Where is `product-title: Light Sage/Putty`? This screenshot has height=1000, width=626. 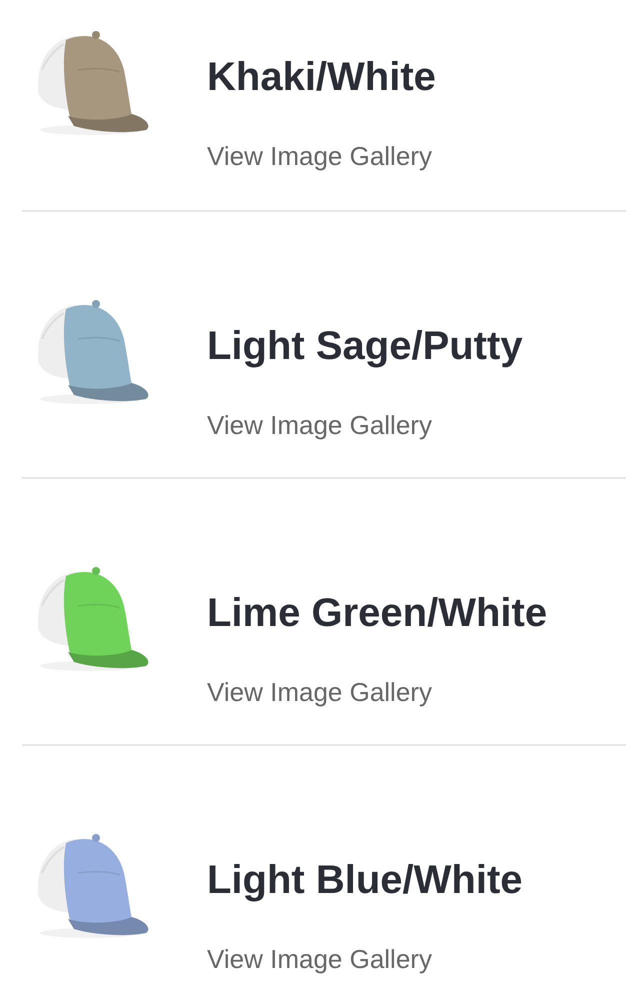 product-title: Light Sage/Putty is located at coordinates (365, 346).